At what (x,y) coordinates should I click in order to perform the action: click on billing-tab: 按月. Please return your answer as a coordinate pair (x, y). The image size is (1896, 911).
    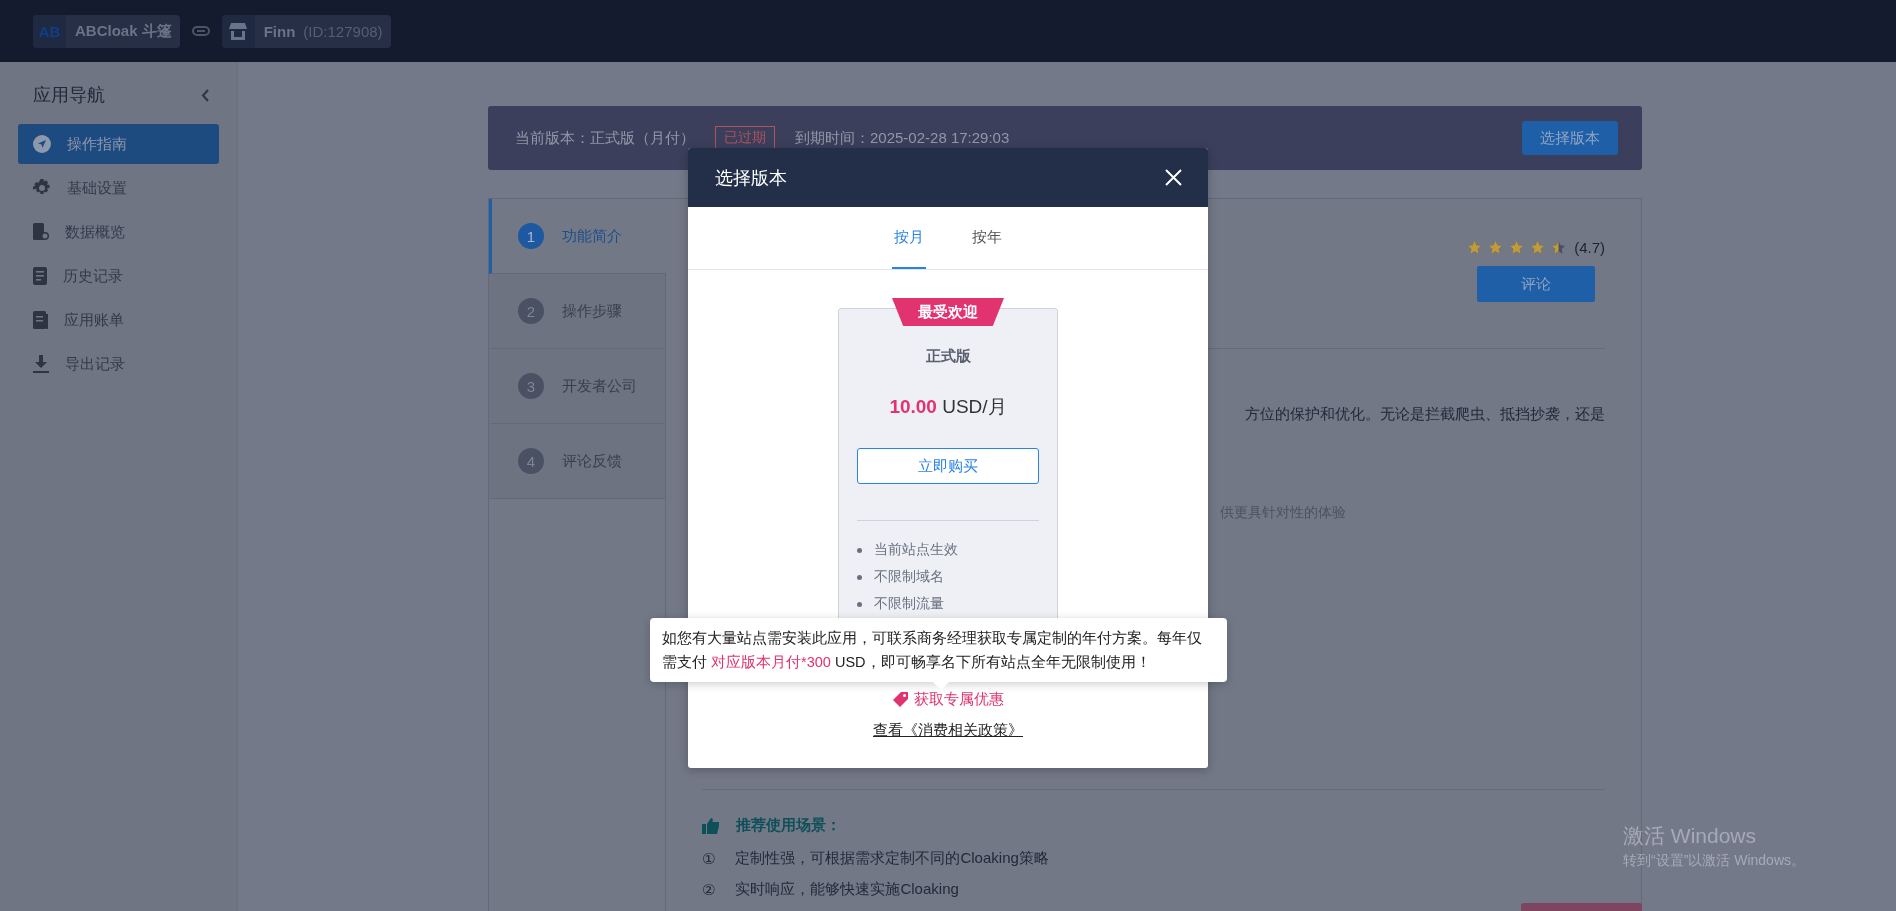
    Looking at the image, I should click on (909, 238).